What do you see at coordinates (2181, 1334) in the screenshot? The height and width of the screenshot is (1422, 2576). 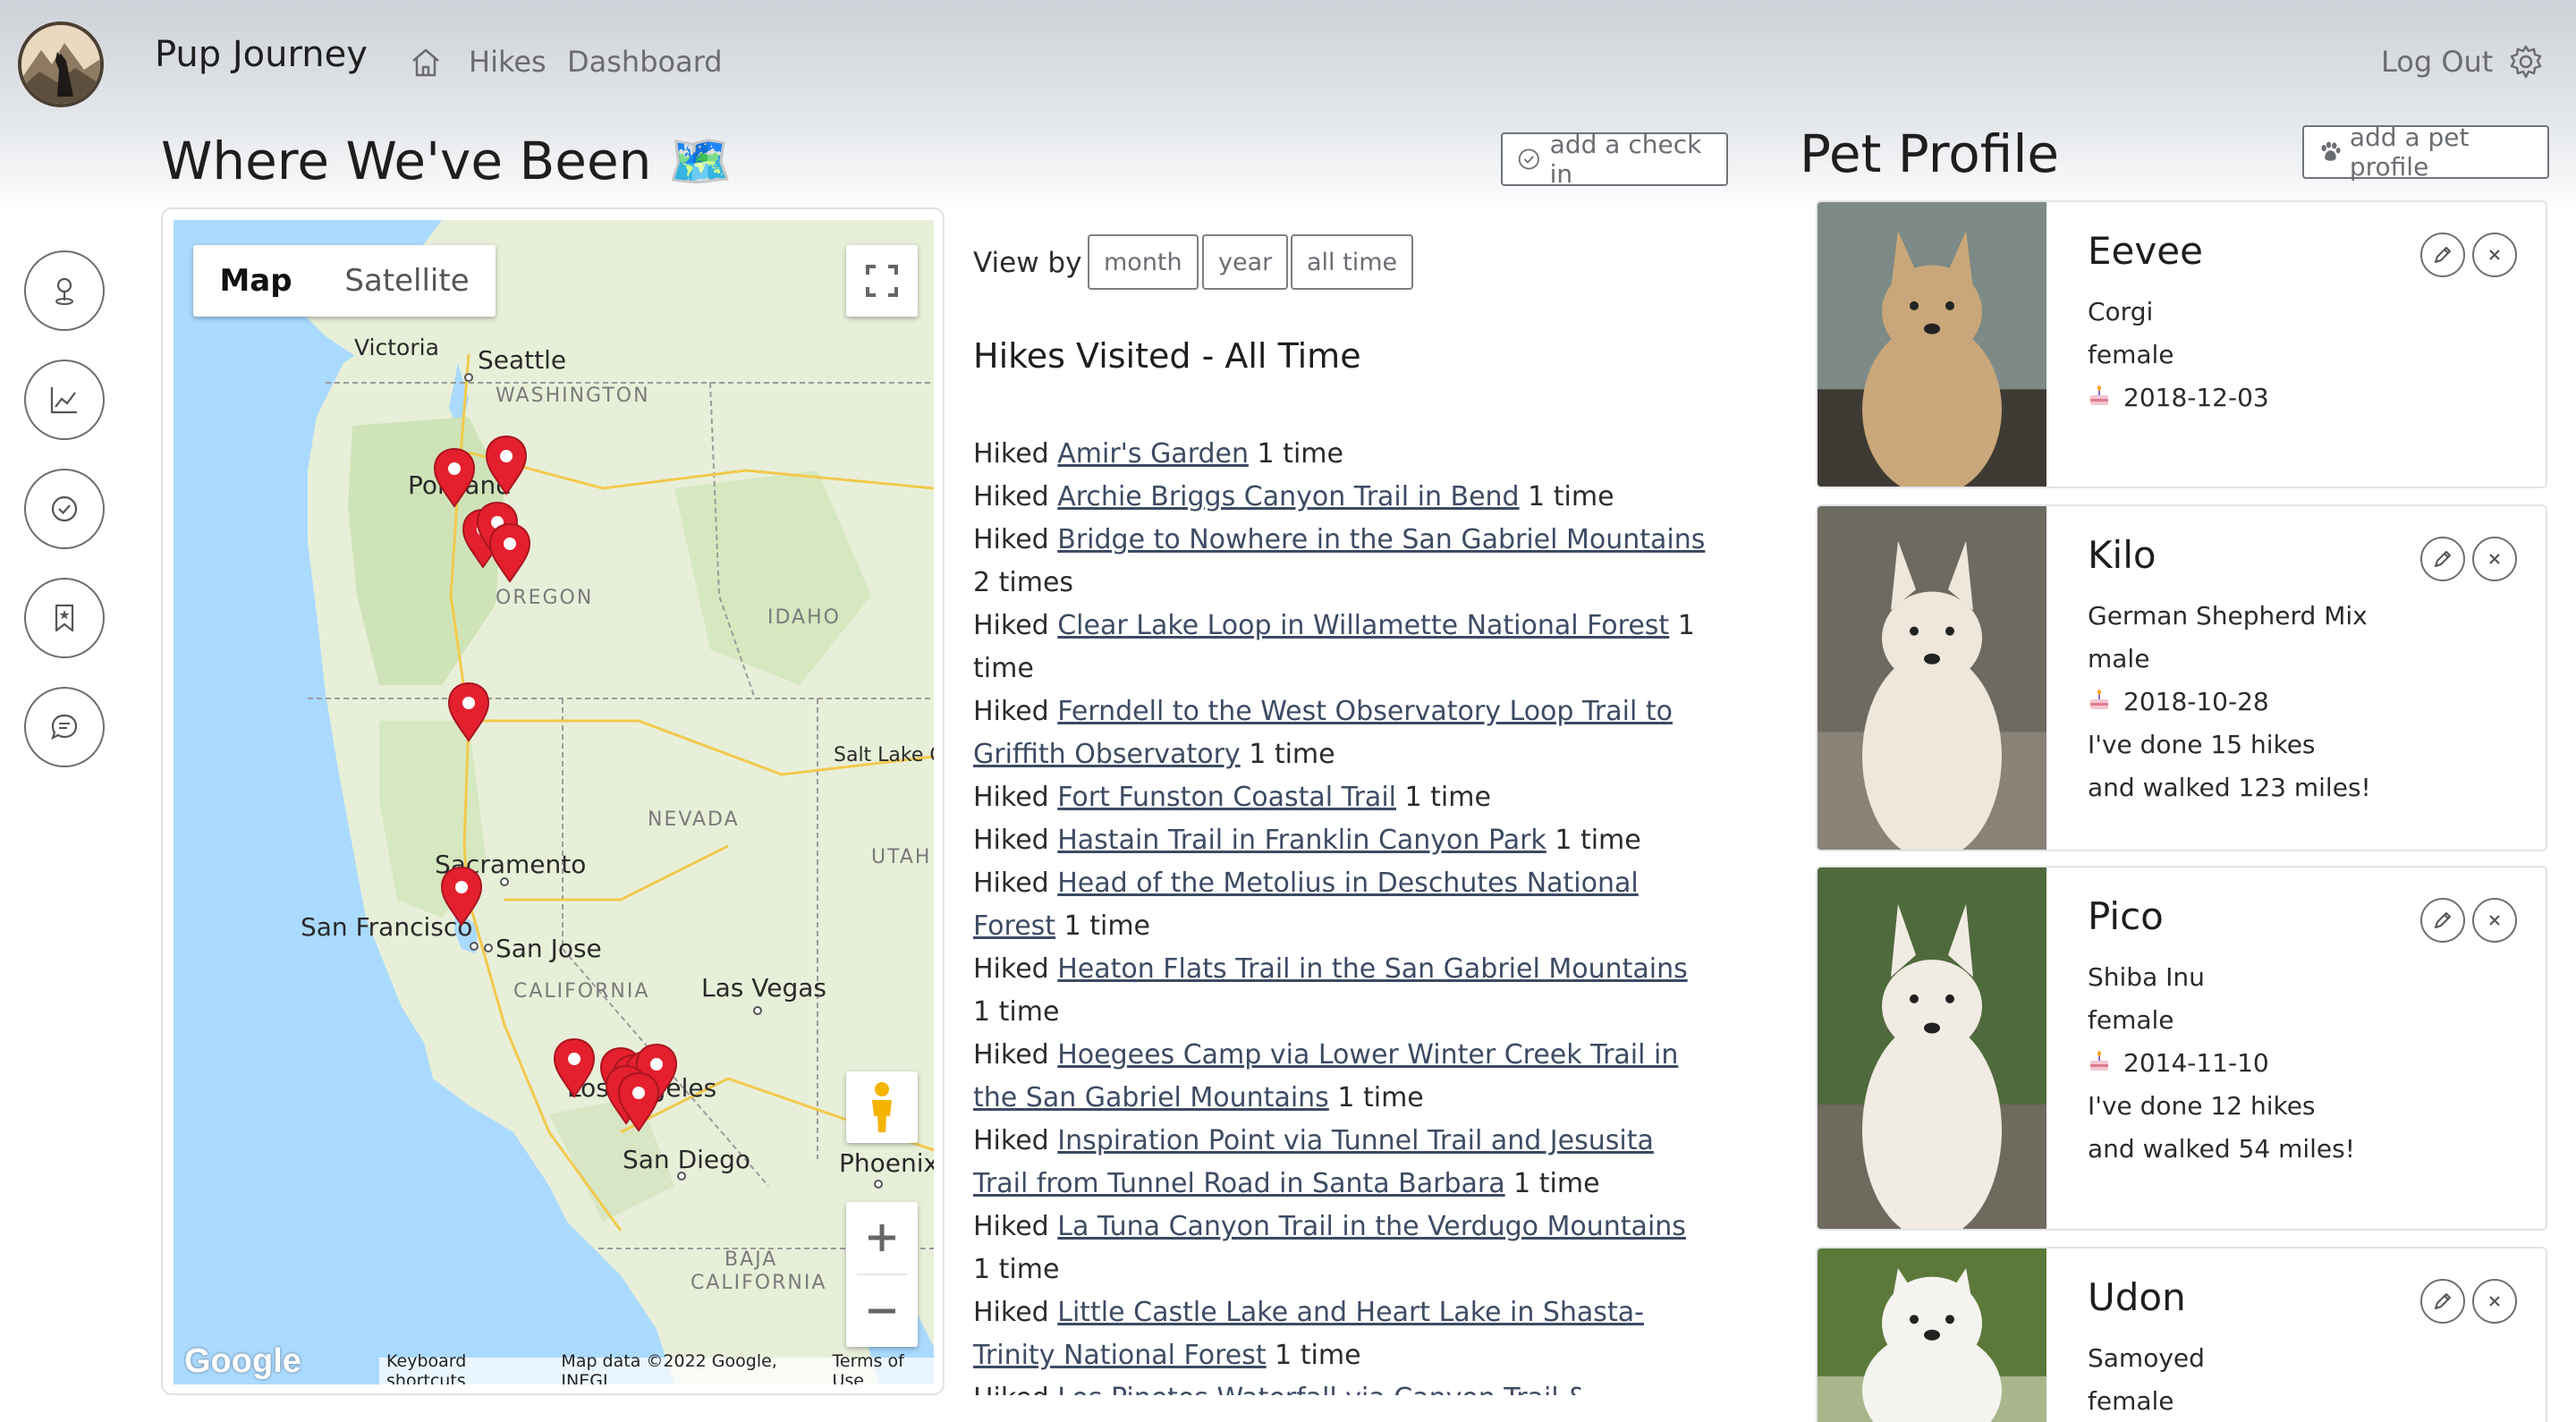 I see `pet-card: Udon Samoyed female` at bounding box center [2181, 1334].